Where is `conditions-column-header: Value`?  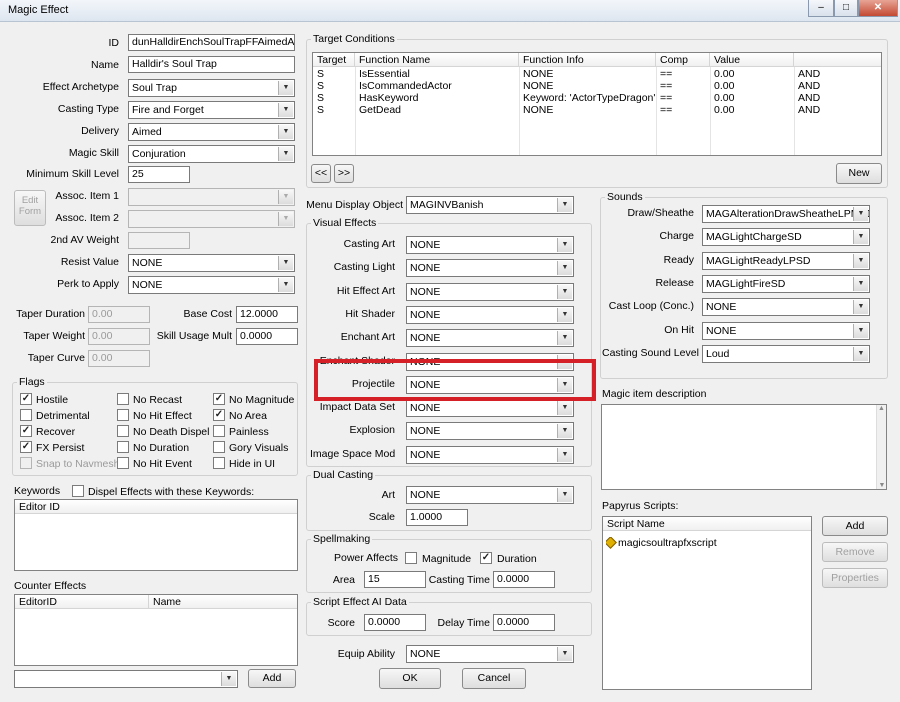 conditions-column-header: Value is located at coordinates (752, 60).